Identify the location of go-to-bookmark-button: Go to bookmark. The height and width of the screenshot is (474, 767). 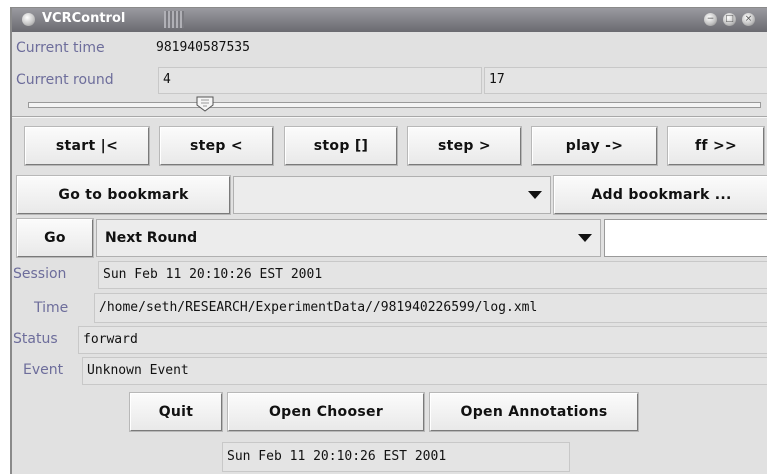
(123, 195).